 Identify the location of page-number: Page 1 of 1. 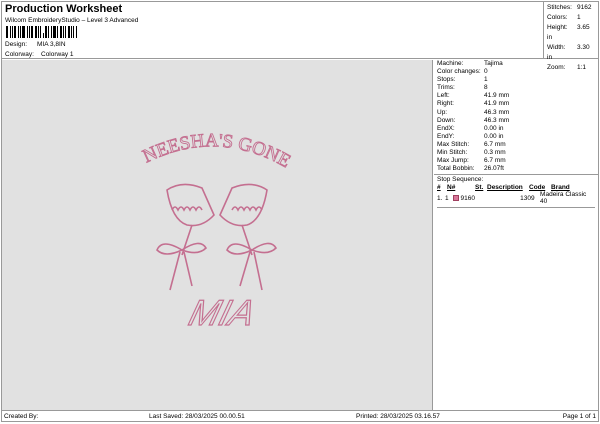
(579, 416).